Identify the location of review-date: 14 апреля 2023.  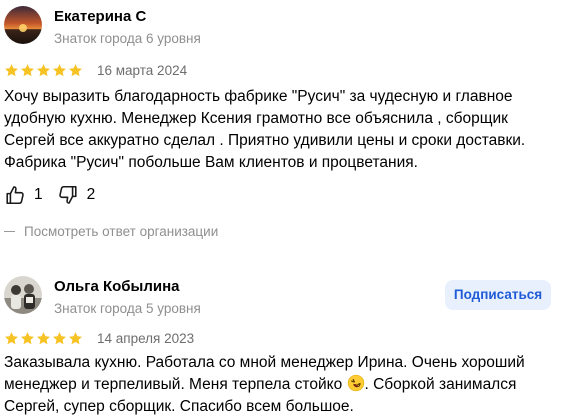
(146, 338).